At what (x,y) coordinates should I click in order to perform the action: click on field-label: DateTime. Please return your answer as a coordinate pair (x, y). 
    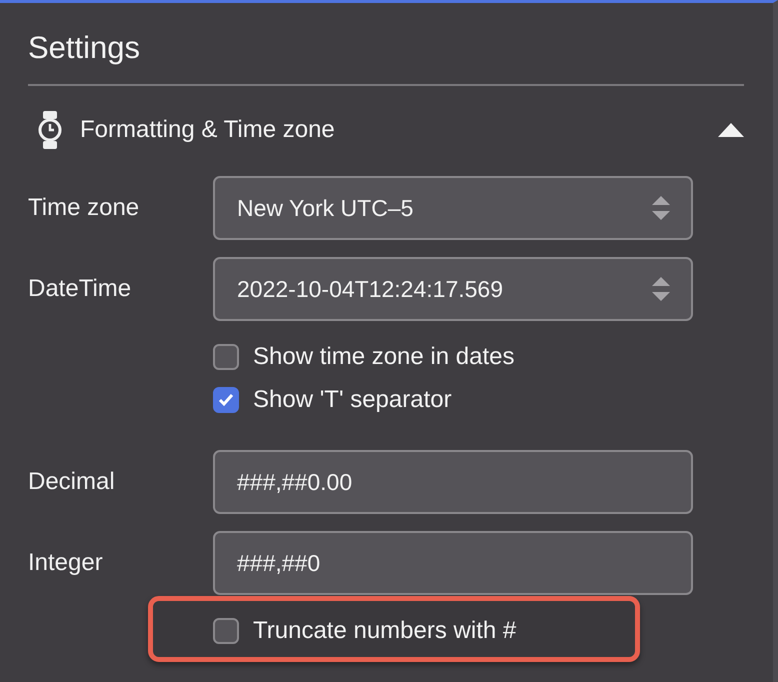
    Looking at the image, I should click on (80, 289).